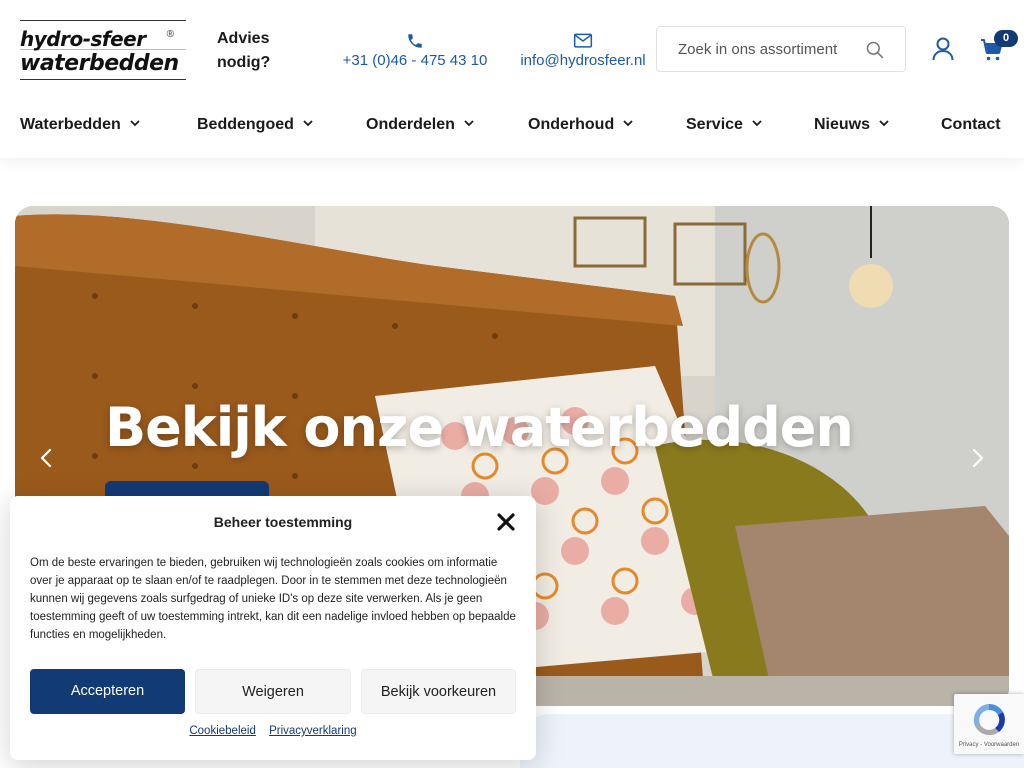 The image size is (1024, 768). What do you see at coordinates (415, 60) in the screenshot?
I see `phone-number: +31 (0)46 - 475 43 10` at bounding box center [415, 60].